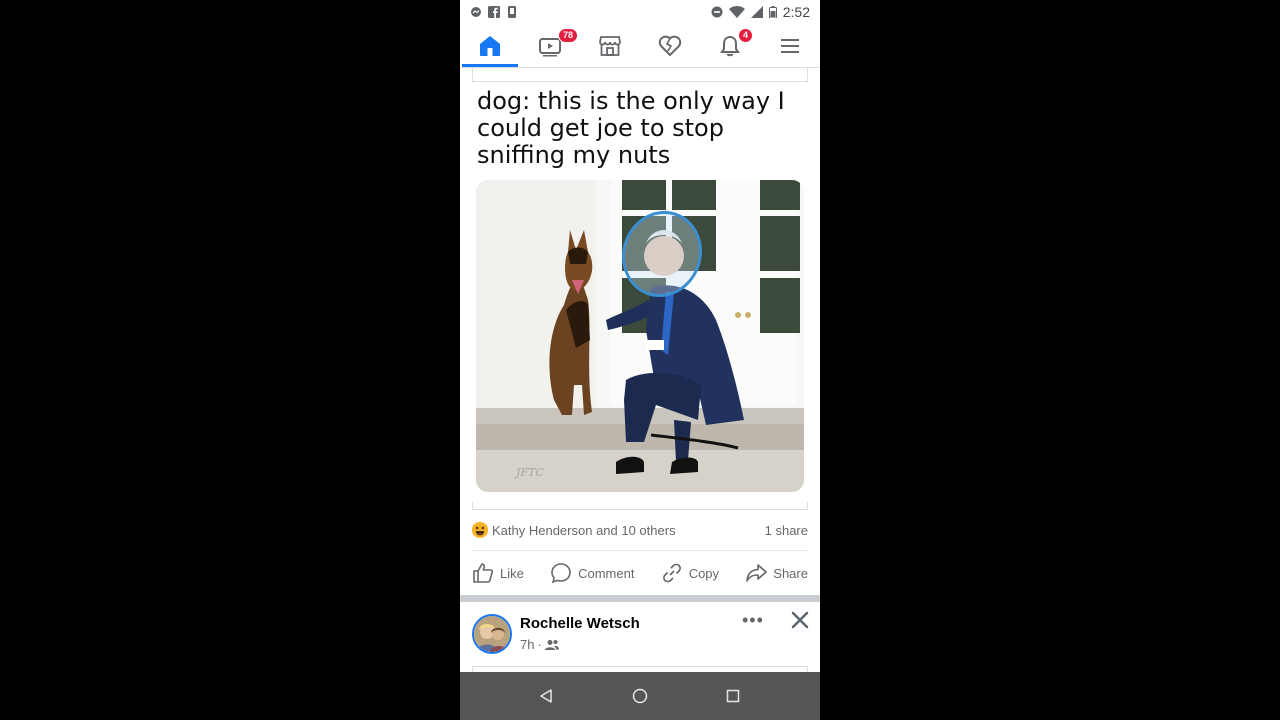 The image size is (1280, 720). What do you see at coordinates (580, 623) in the screenshot?
I see `post-author: Rochelle Wetsch` at bounding box center [580, 623].